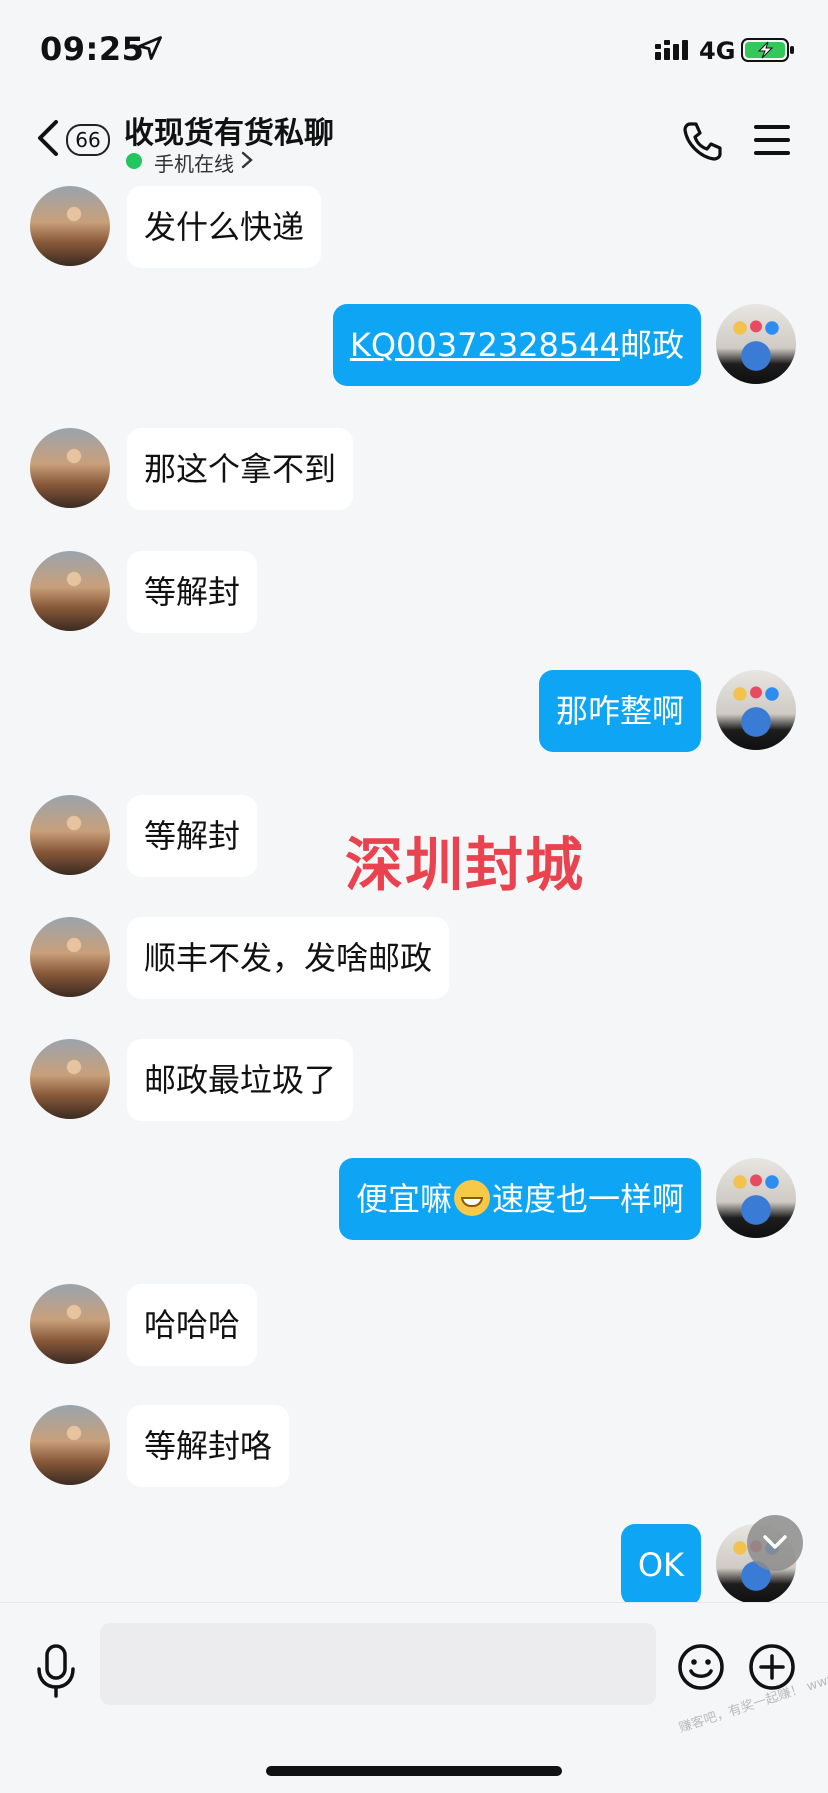  I want to click on message-bubble: OK, so click(660, 1565).